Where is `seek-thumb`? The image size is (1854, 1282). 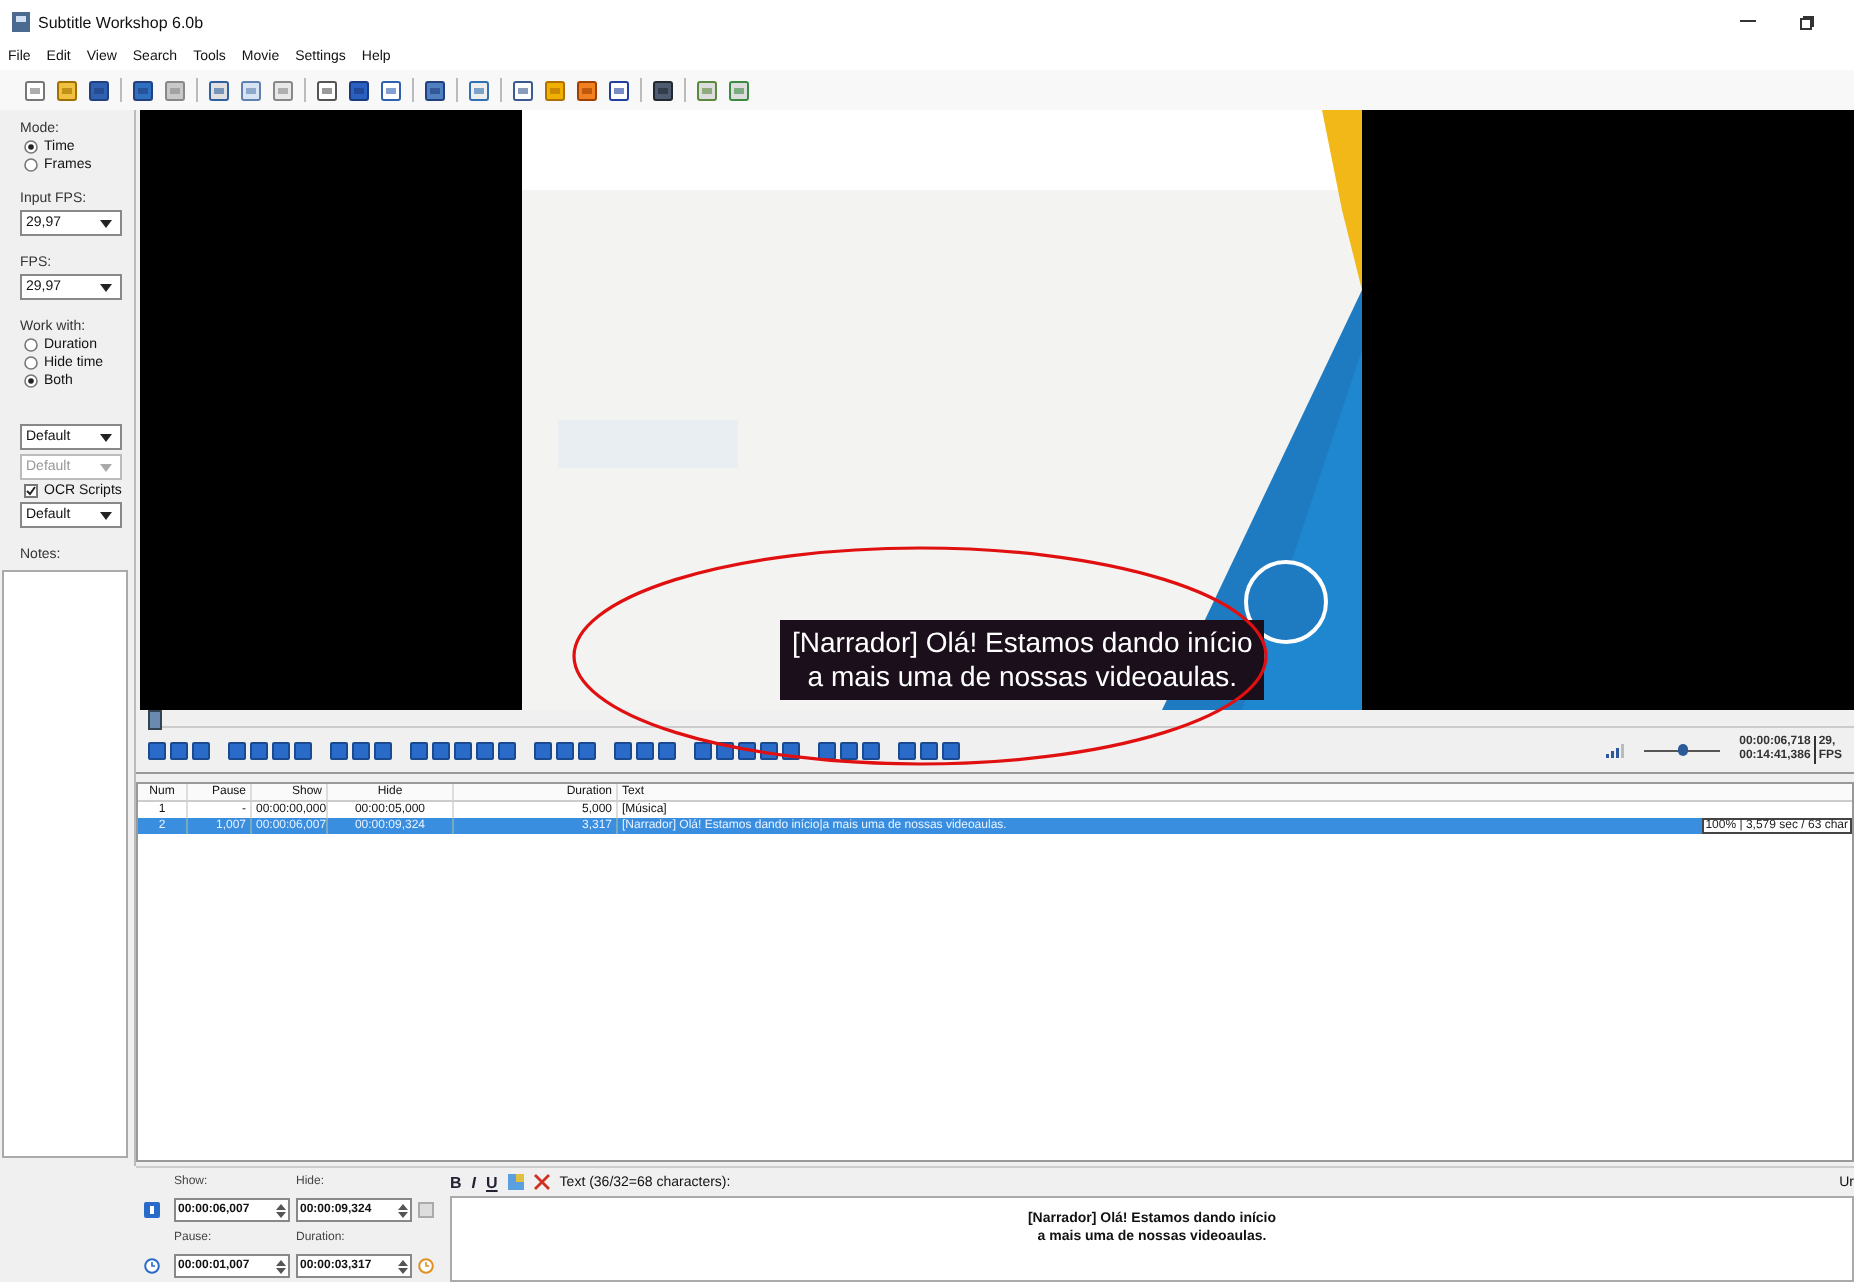 seek-thumb is located at coordinates (155, 720).